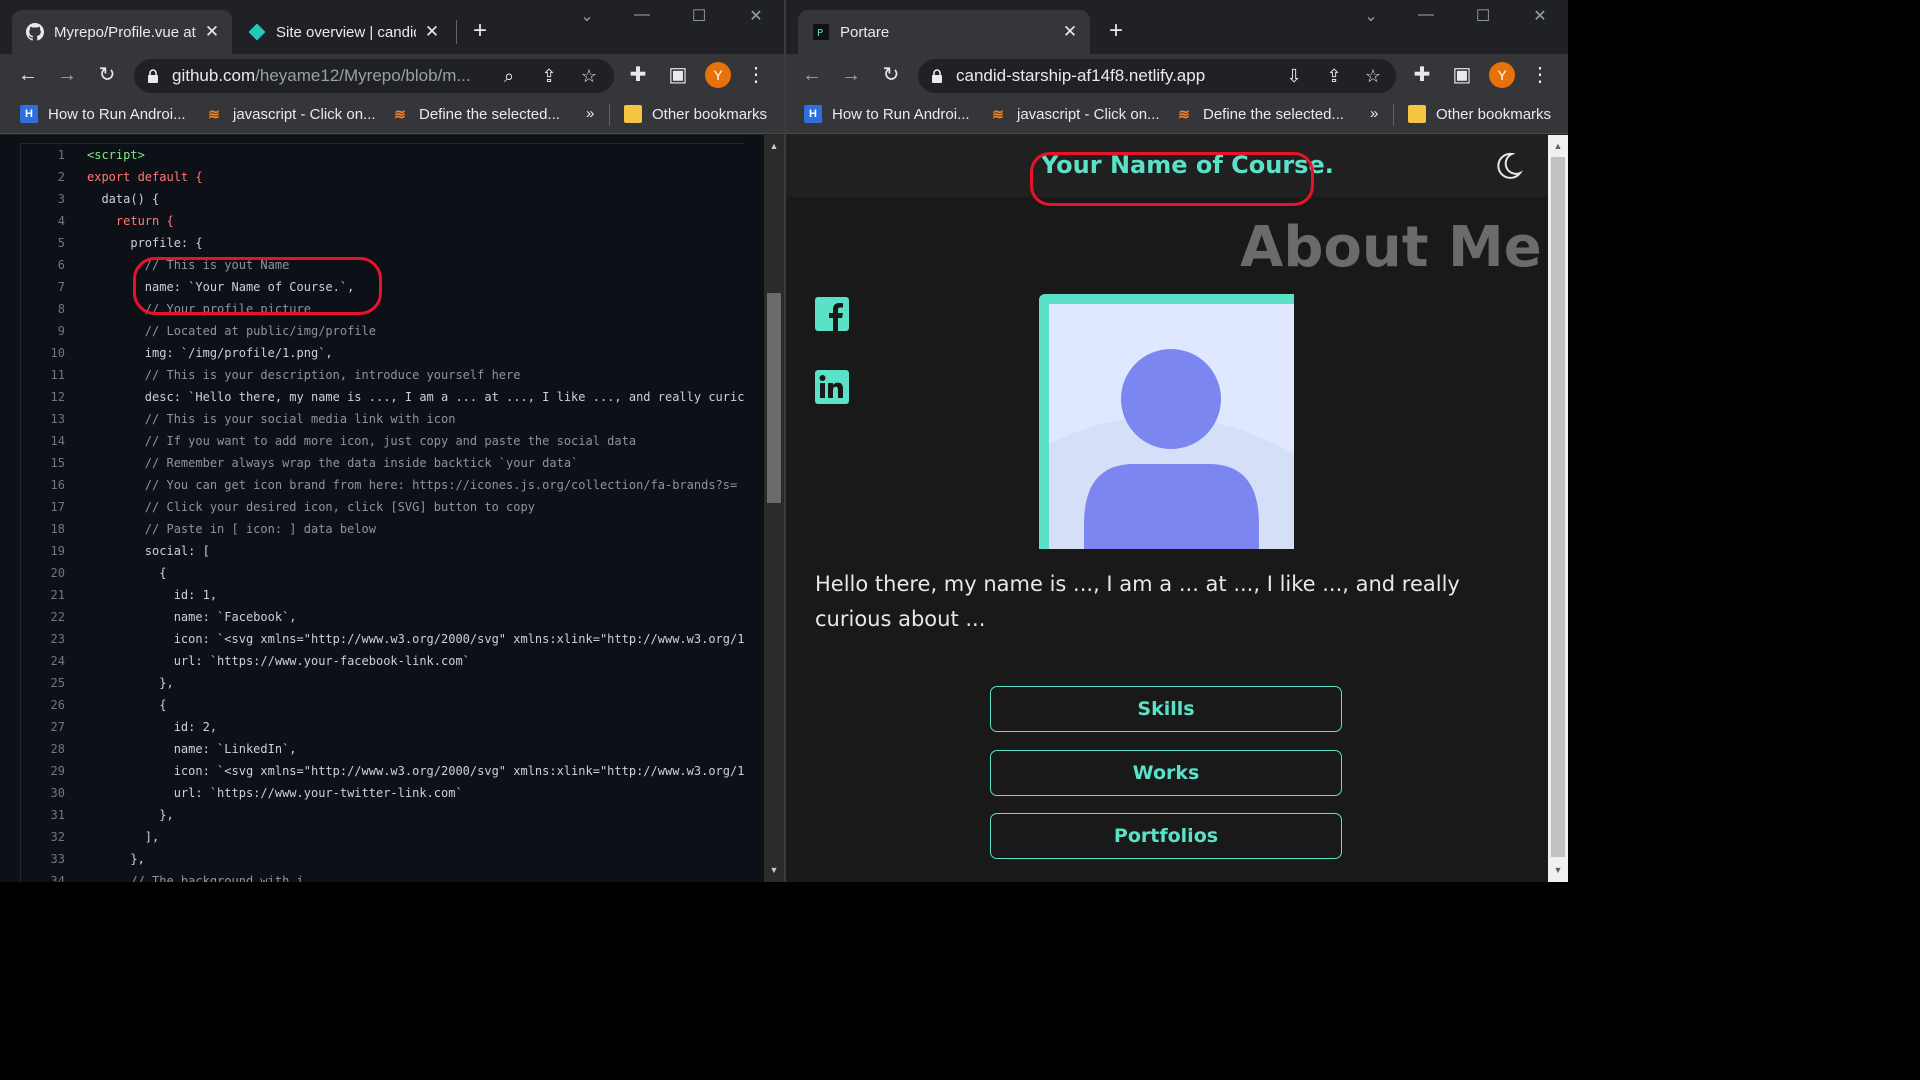 Image resolution: width=1920 pixels, height=1080 pixels. I want to click on line-number: 18, so click(43, 529).